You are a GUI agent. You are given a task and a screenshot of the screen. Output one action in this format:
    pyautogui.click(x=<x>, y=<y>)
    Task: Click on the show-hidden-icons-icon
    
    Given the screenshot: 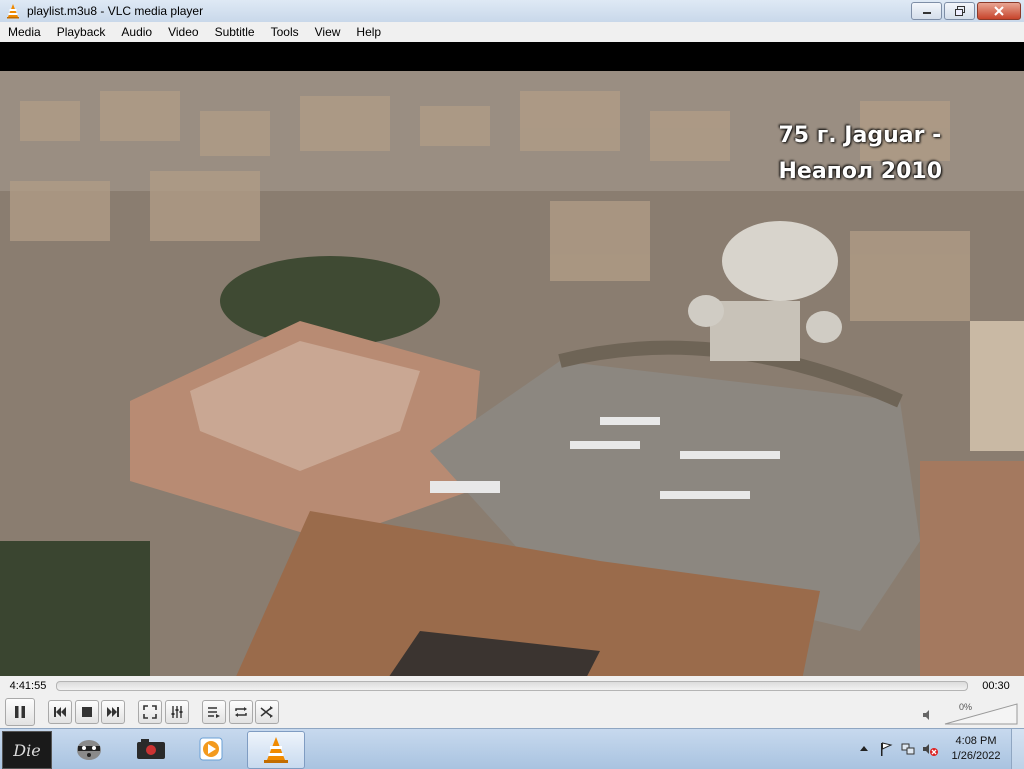 What is the action you would take?
    pyautogui.click(x=864, y=749)
    